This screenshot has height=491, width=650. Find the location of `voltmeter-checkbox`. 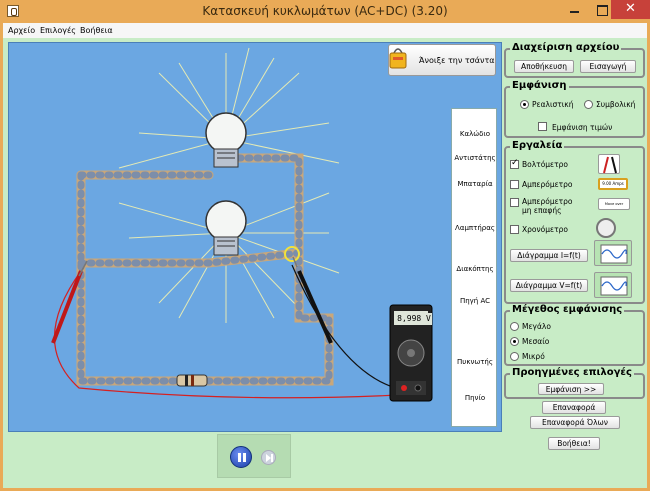

voltmeter-checkbox is located at coordinates (514, 163).